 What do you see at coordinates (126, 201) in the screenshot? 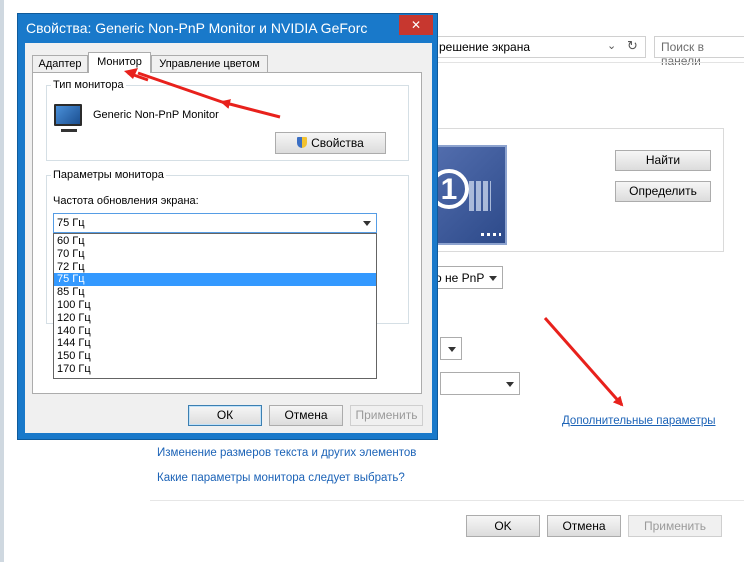
I see `refresh-rate-label: Частота обновления экрана:` at bounding box center [126, 201].